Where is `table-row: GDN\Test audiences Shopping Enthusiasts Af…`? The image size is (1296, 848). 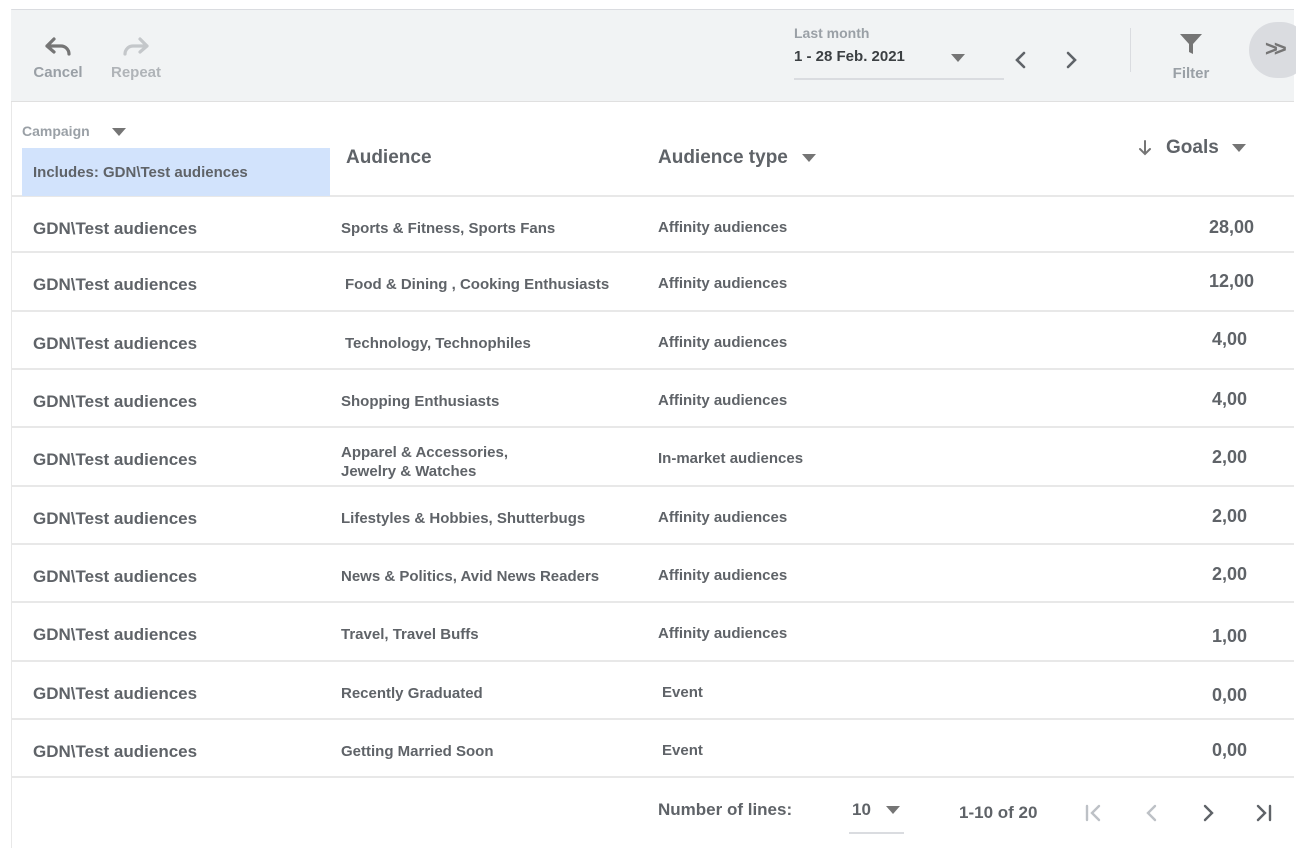 table-row: GDN\Test audiences Shopping Enthusiasts Af… is located at coordinates (652, 399).